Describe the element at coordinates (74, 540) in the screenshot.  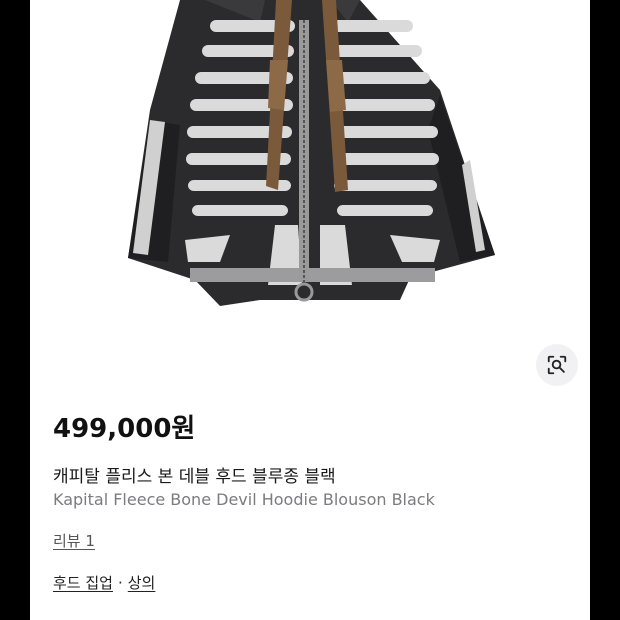
I see `review-link: 리뷰 1` at that location.